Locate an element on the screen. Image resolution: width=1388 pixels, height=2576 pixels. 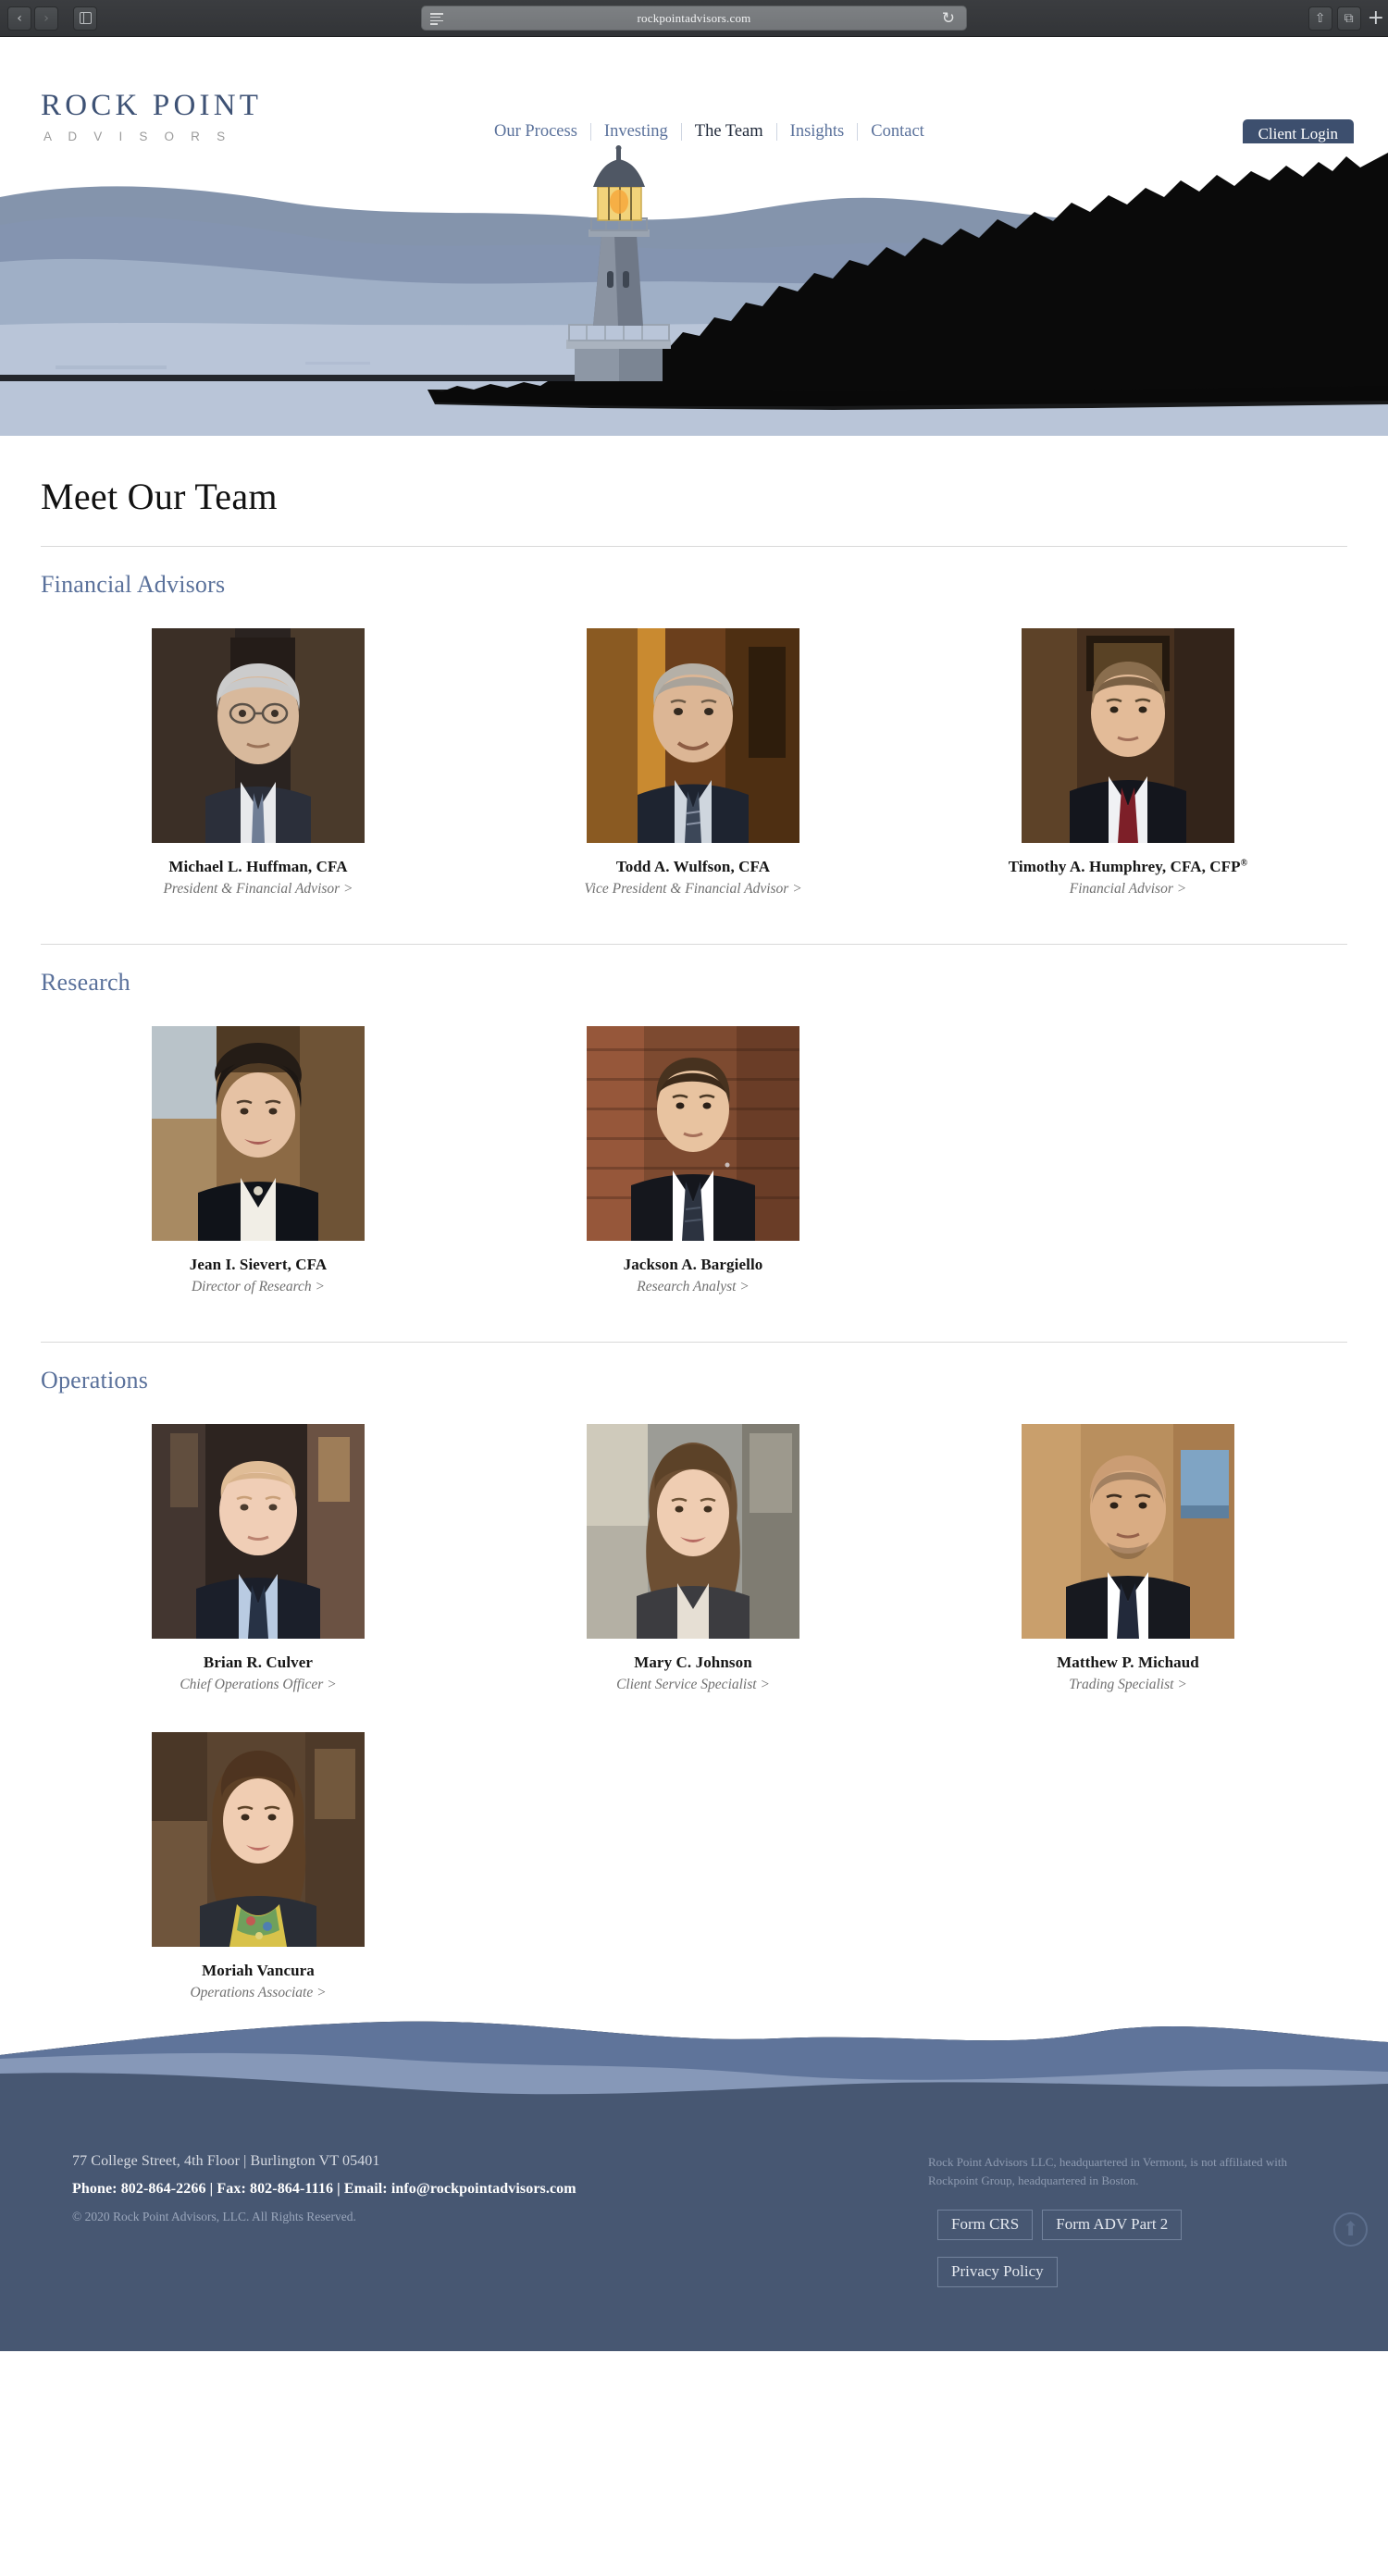
team-card: Matthew P. Michaud Trading Specialist > is located at coordinates (1128, 1558).